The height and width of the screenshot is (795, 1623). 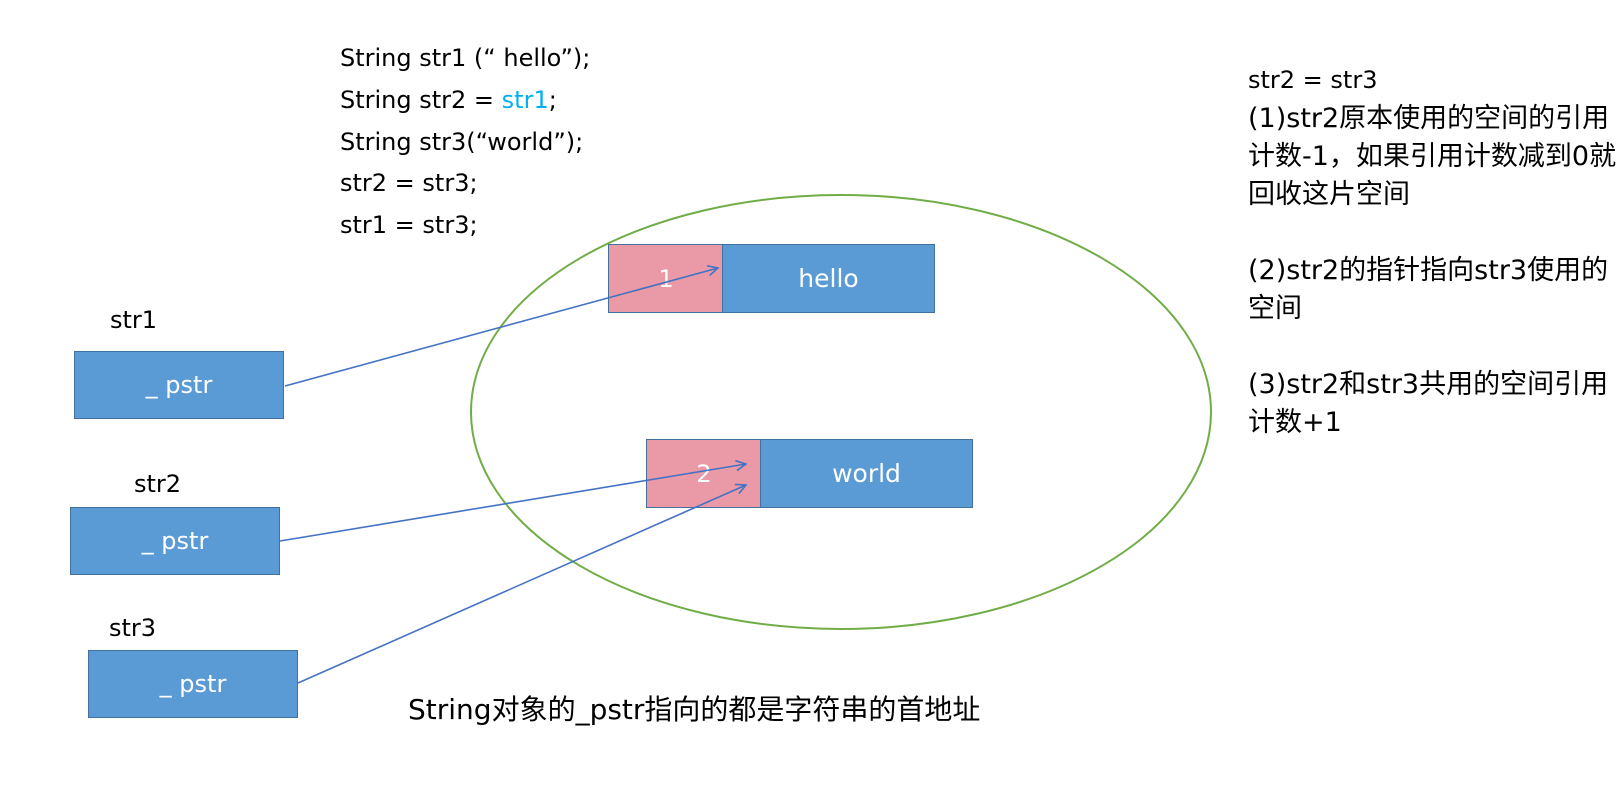 I want to click on code-line-1: String str1 (“ hello”);, so click(x=465, y=58).